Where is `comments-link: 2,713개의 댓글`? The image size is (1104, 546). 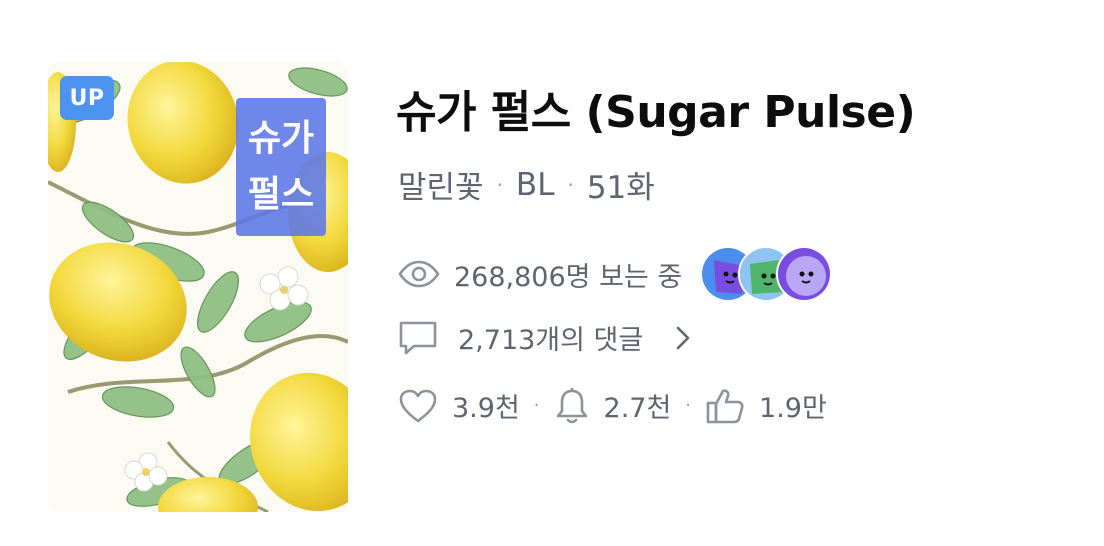
comments-link: 2,713개의 댓글 is located at coordinates (544, 337).